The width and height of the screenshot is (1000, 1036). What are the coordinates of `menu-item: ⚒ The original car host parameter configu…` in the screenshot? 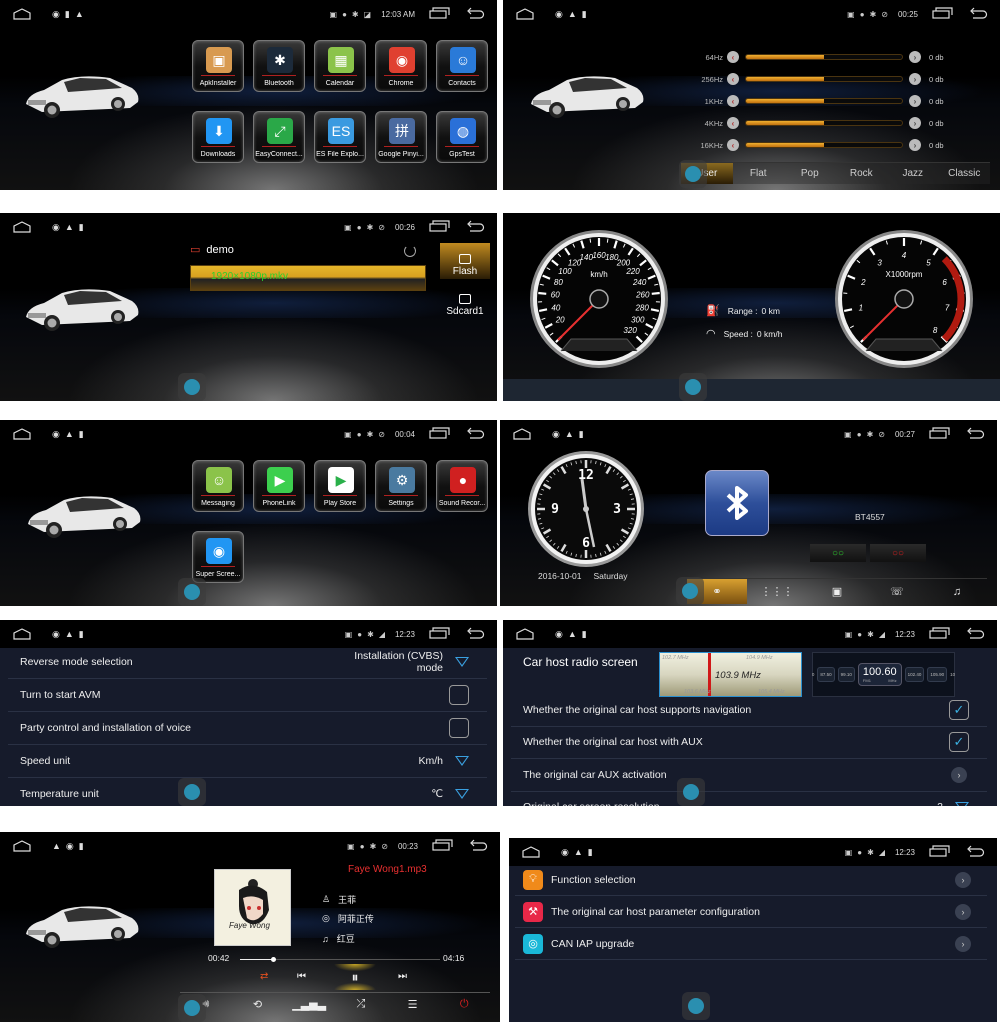 It's located at (751, 912).